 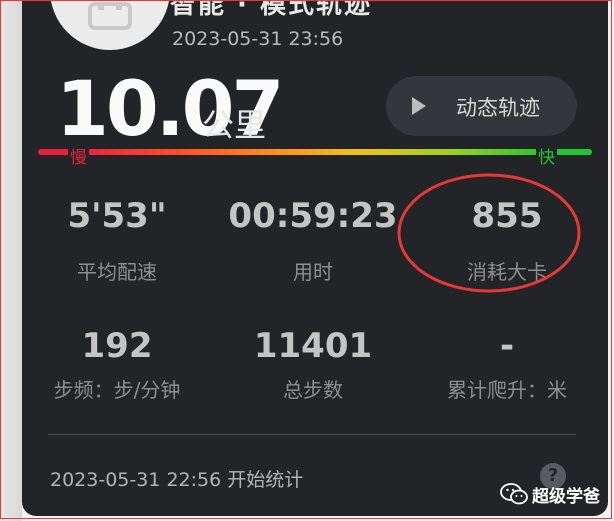 What do you see at coordinates (419, 106) in the screenshot?
I see `play-icon` at bounding box center [419, 106].